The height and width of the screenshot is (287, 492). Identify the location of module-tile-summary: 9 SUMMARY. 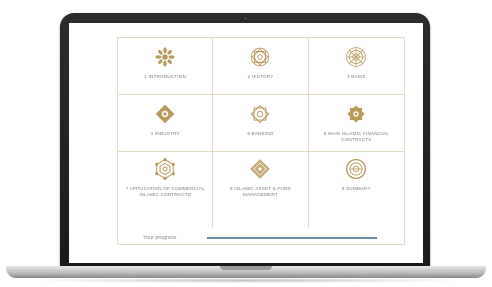
(356, 190).